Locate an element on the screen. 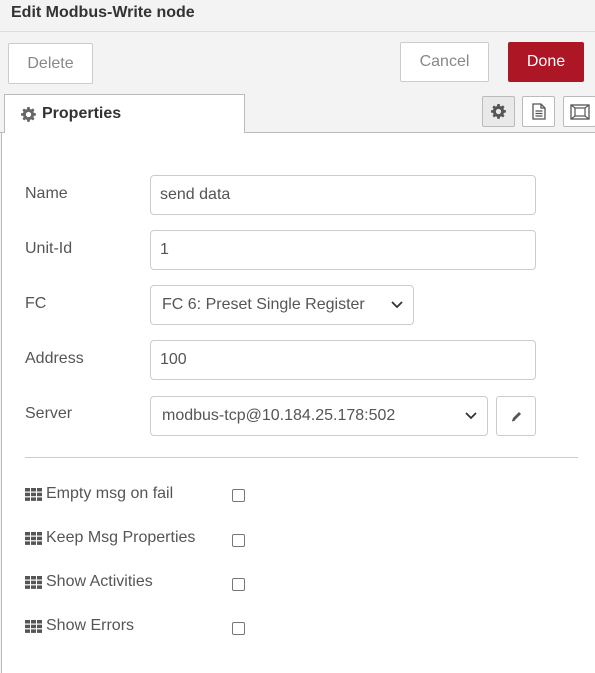 The image size is (595, 673). tab-bar: Properties is located at coordinates (297, 112).